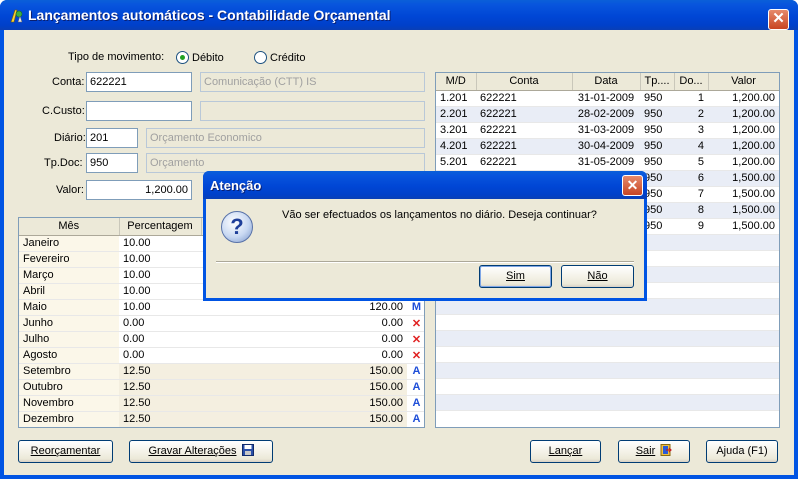  Describe the element at coordinates (182, 57) in the screenshot. I see `debito-radio` at that location.